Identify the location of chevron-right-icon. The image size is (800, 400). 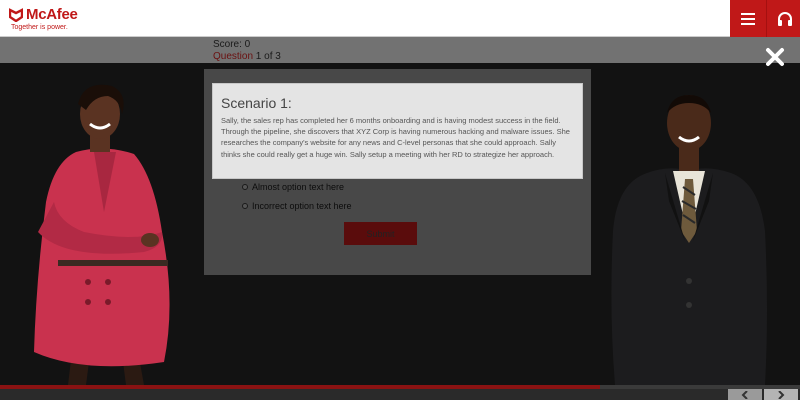
(781, 394).